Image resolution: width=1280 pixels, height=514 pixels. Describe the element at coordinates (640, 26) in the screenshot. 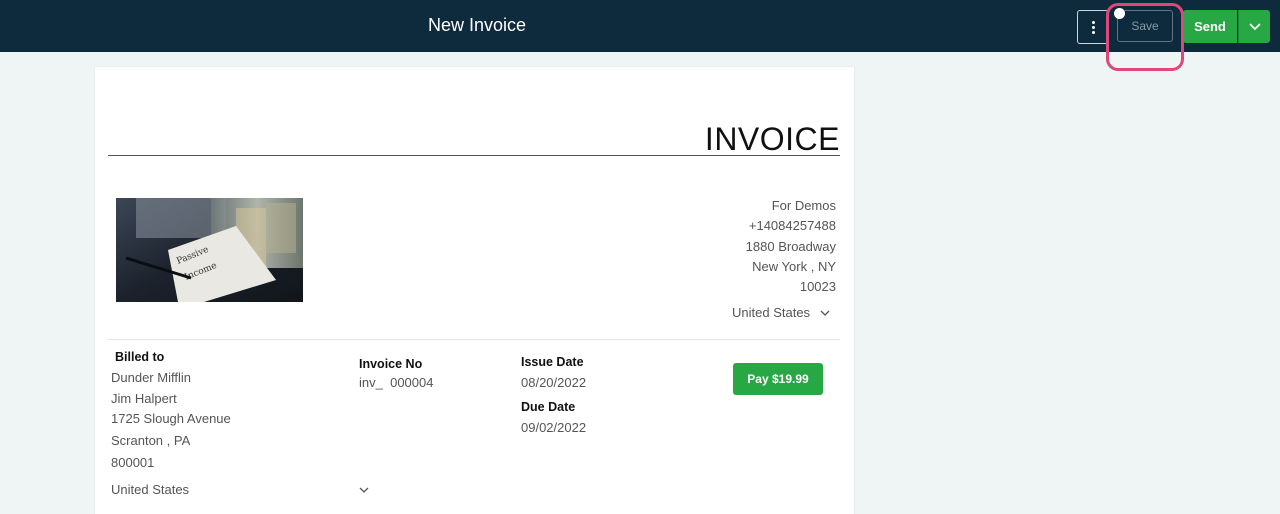

I see `top-bar: New Invoice Save Send` at that location.